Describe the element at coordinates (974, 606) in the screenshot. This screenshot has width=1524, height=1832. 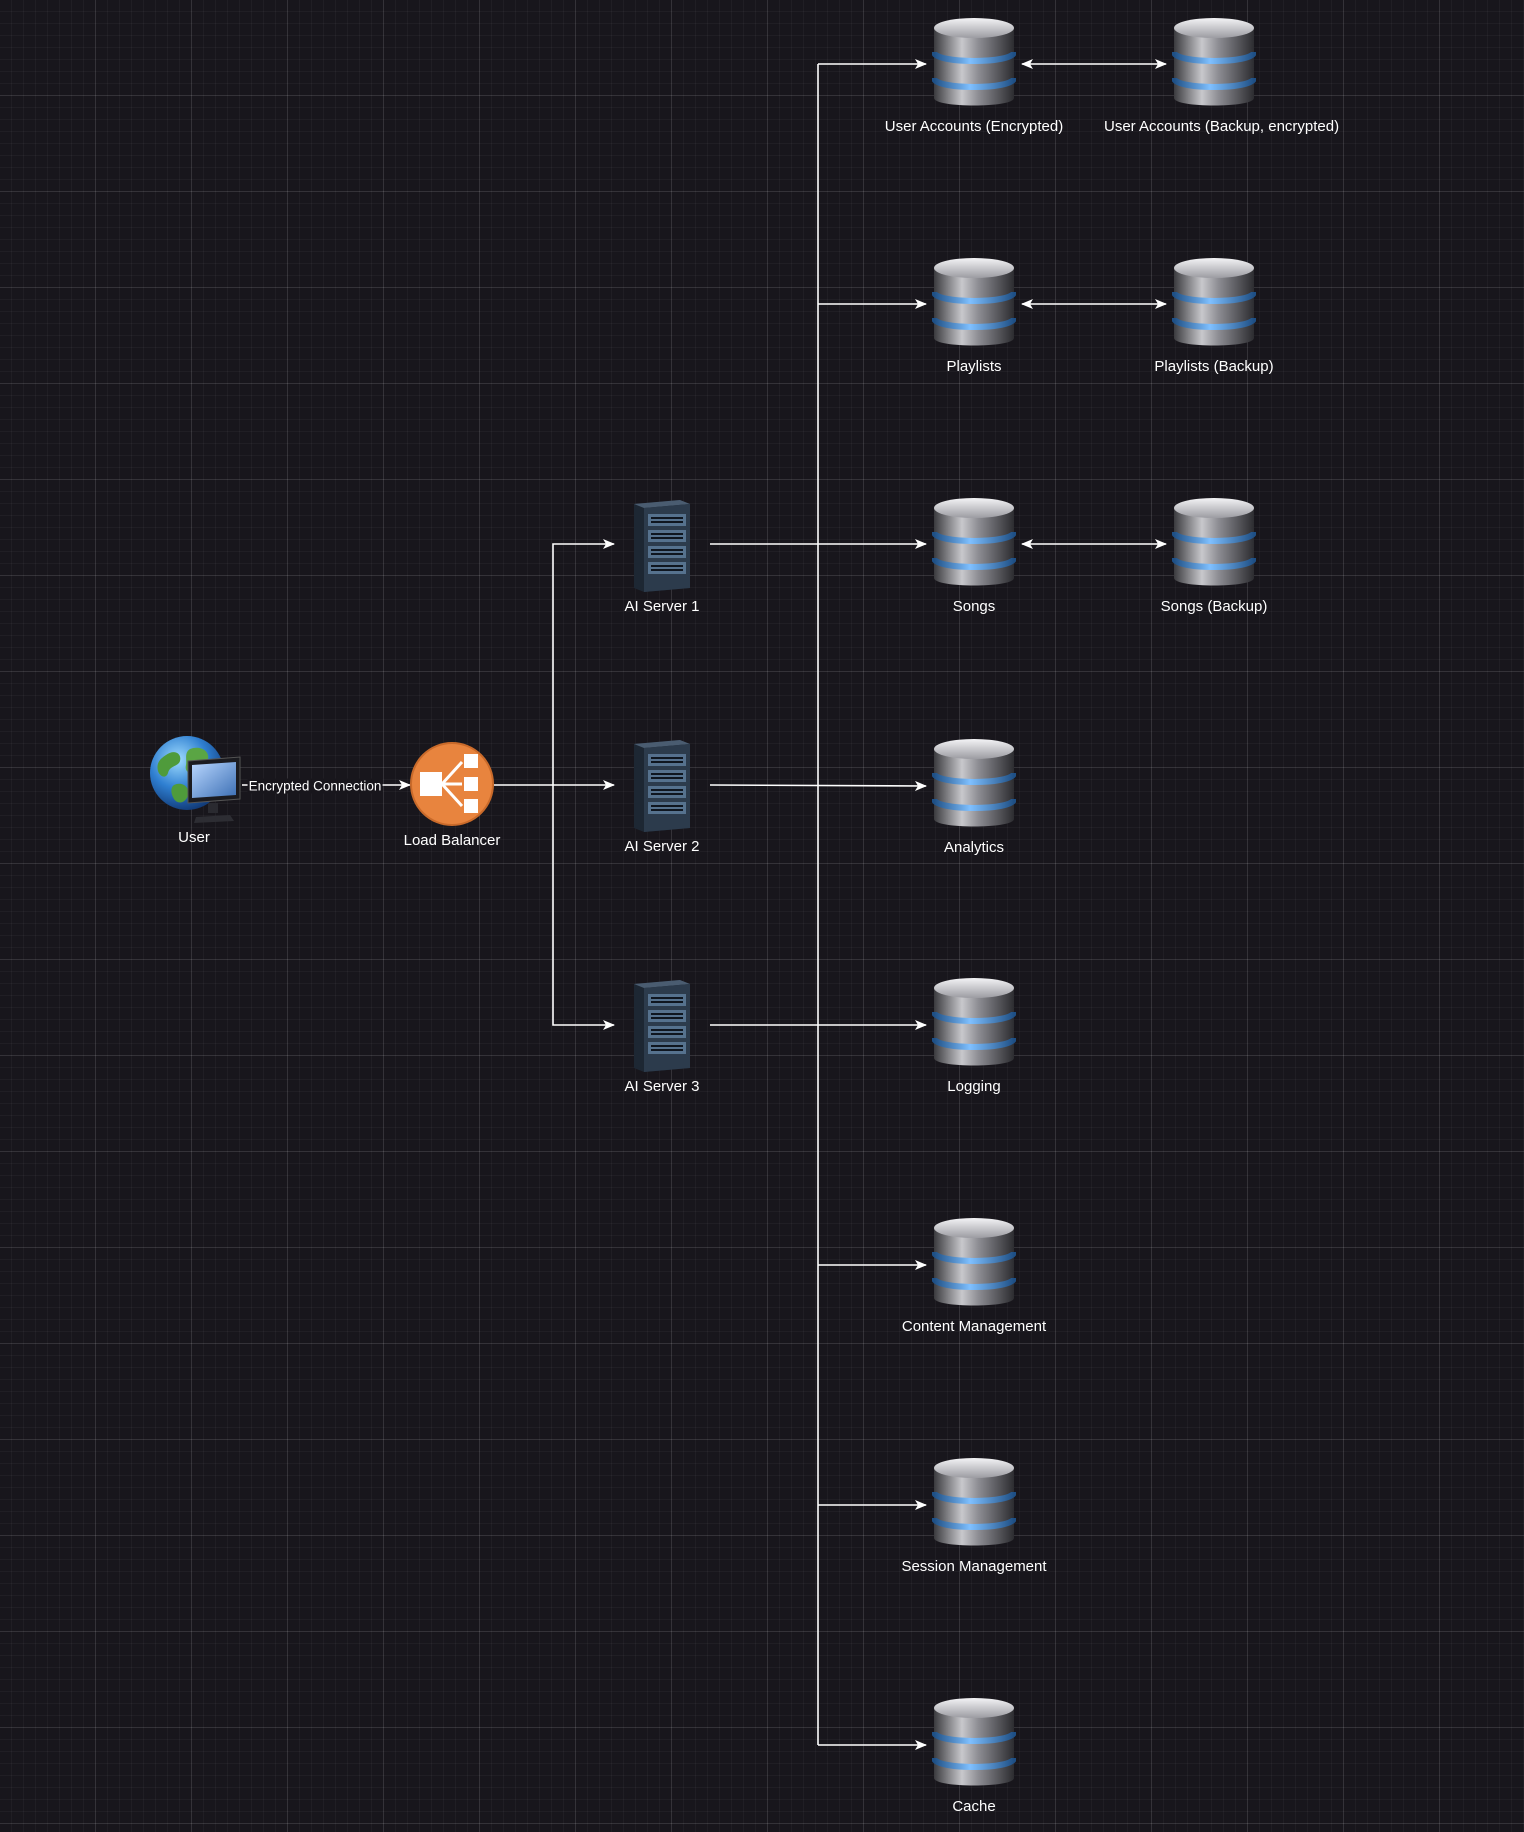
I see `node-db-songs-label: Songs` at that location.